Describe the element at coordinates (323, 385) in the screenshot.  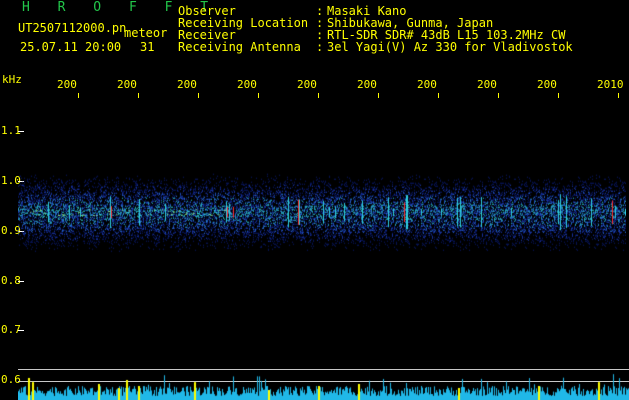
I see `signal-level-bars` at that location.